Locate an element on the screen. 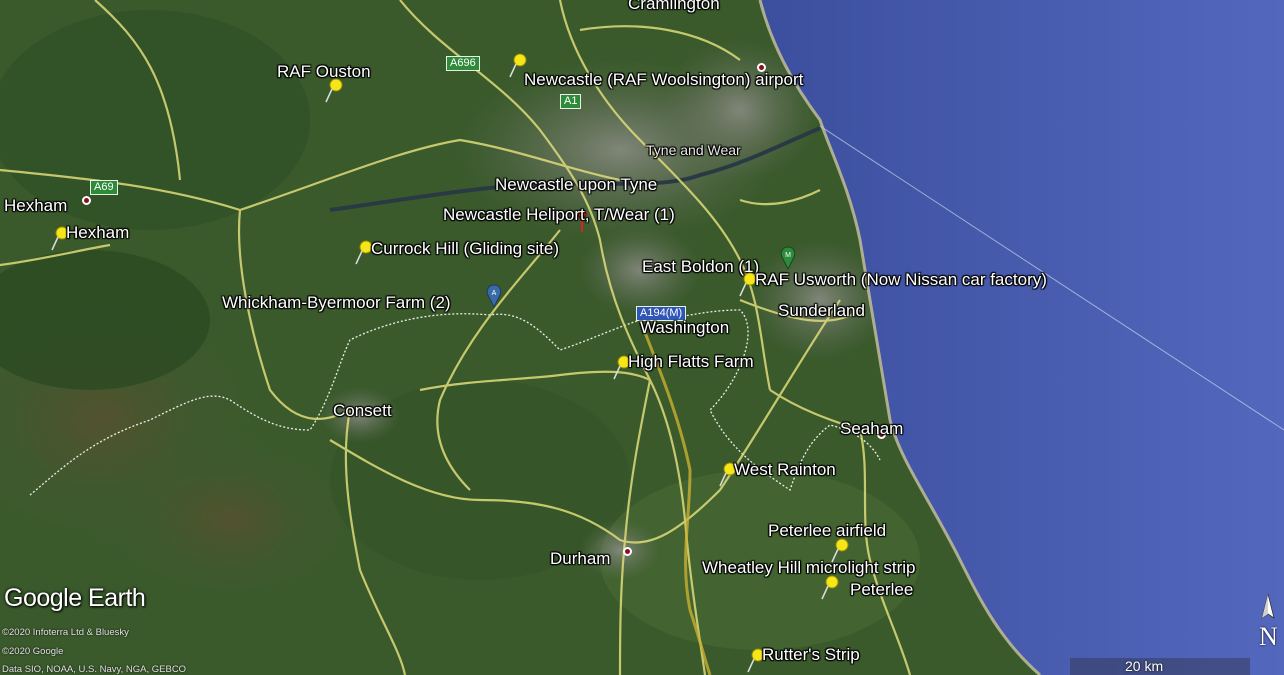 This screenshot has height=675, width=1284. marker-label-whickham-byermoor: Whickham-Byermoor Farm (2) is located at coordinates (336, 303).